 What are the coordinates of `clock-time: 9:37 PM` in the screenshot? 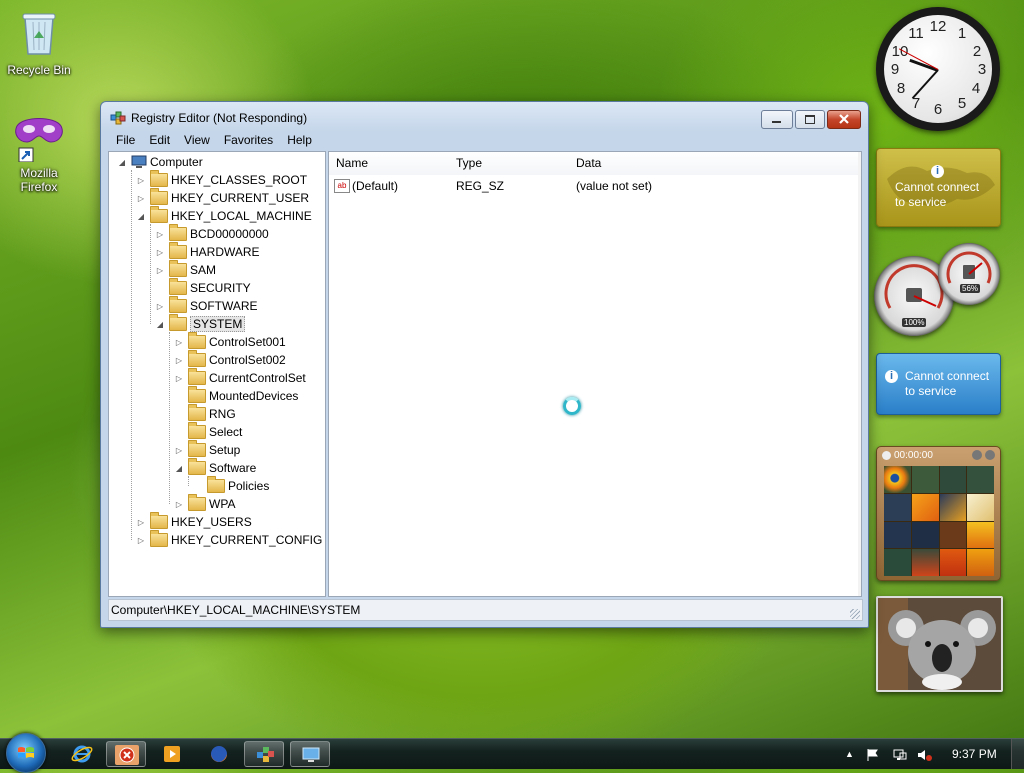 It's located at (974, 754).